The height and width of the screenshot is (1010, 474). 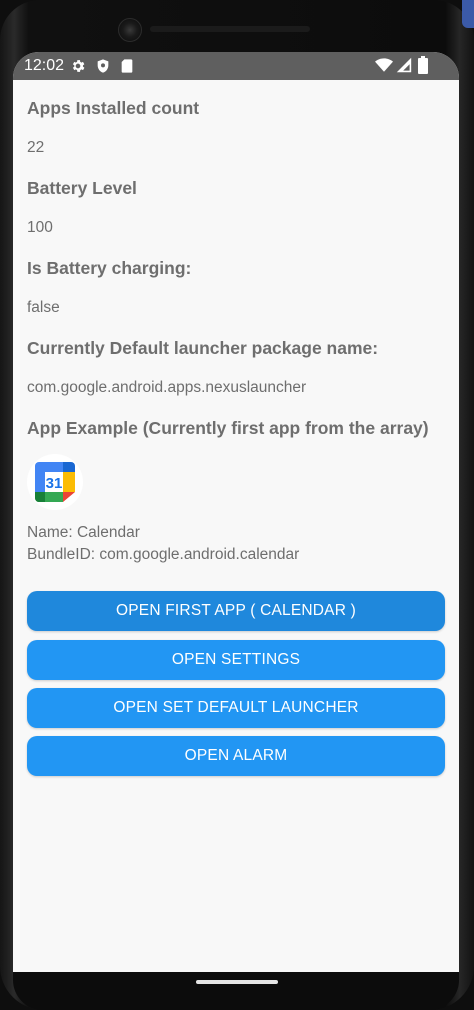 I want to click on battery-level-value: 100, so click(x=40, y=227).